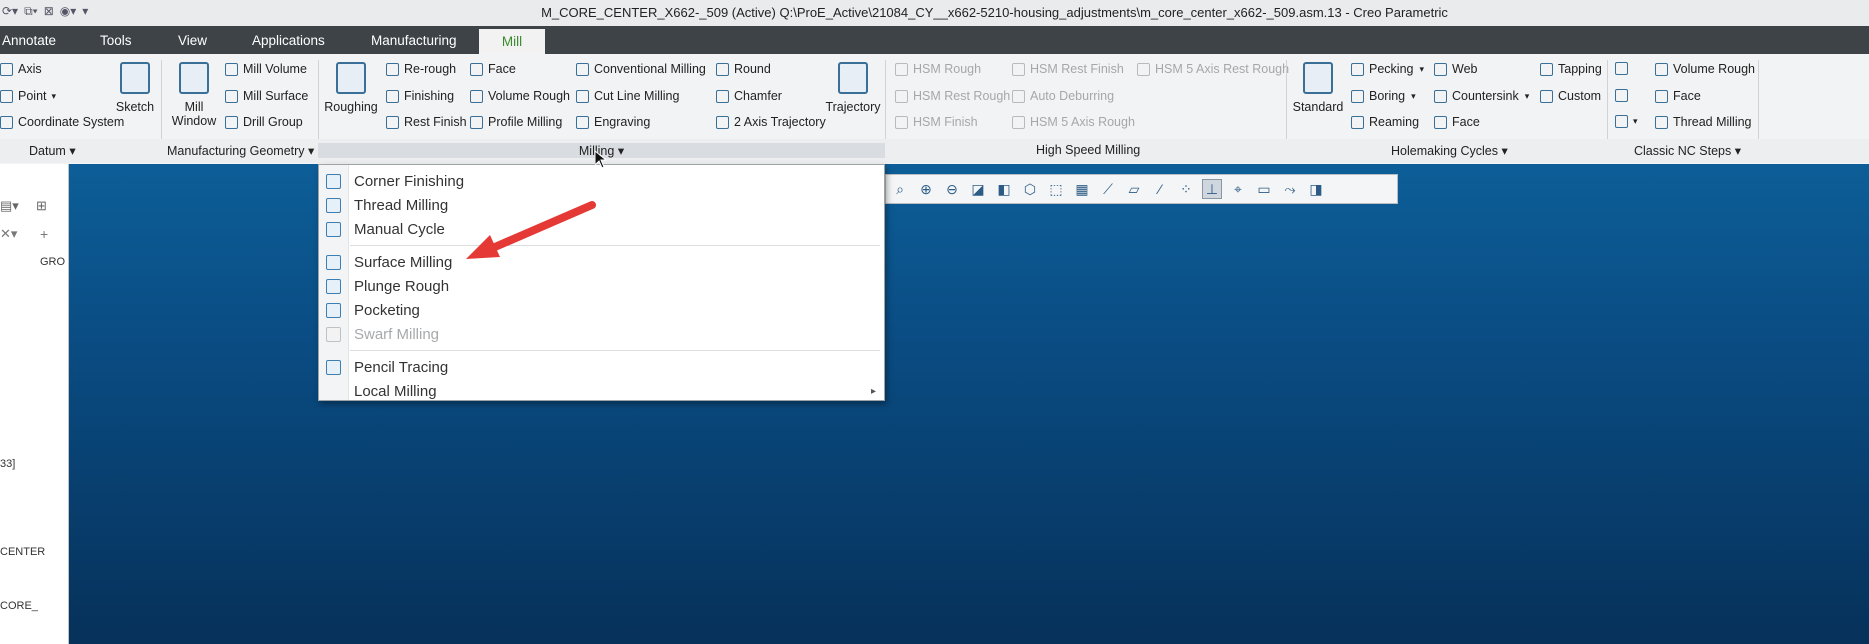 The width and height of the screenshot is (1869, 644). What do you see at coordinates (1213, 69) in the screenshot?
I see `hsm-5-axis-rest-rough-button: HSM 5 Axis Rest Rough` at bounding box center [1213, 69].